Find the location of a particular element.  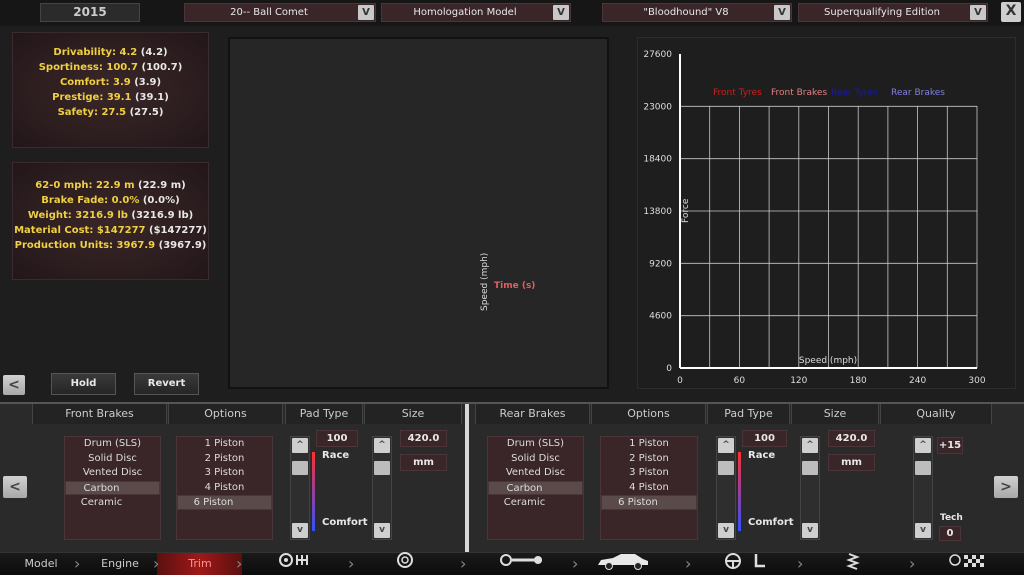

revert-button: Revert is located at coordinates (166, 384).